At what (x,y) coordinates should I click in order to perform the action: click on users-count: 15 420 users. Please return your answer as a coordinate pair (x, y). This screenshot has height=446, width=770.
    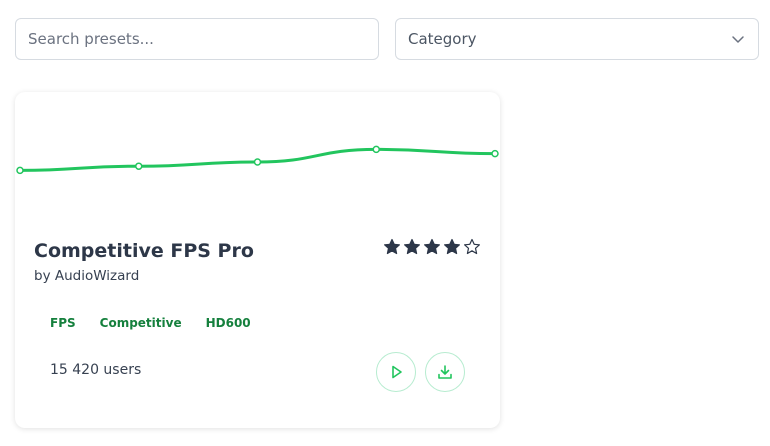
    Looking at the image, I should click on (96, 370).